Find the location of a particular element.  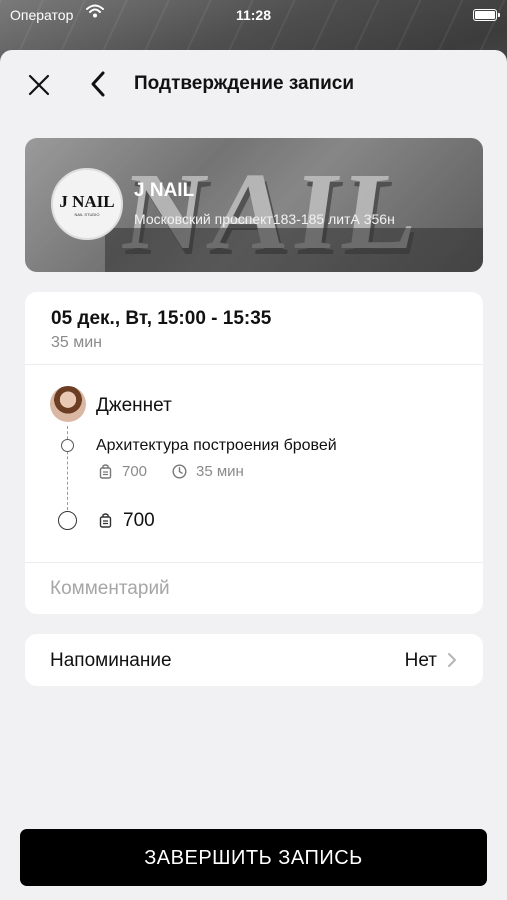

salon-name: J NAIL is located at coordinates (164, 190).